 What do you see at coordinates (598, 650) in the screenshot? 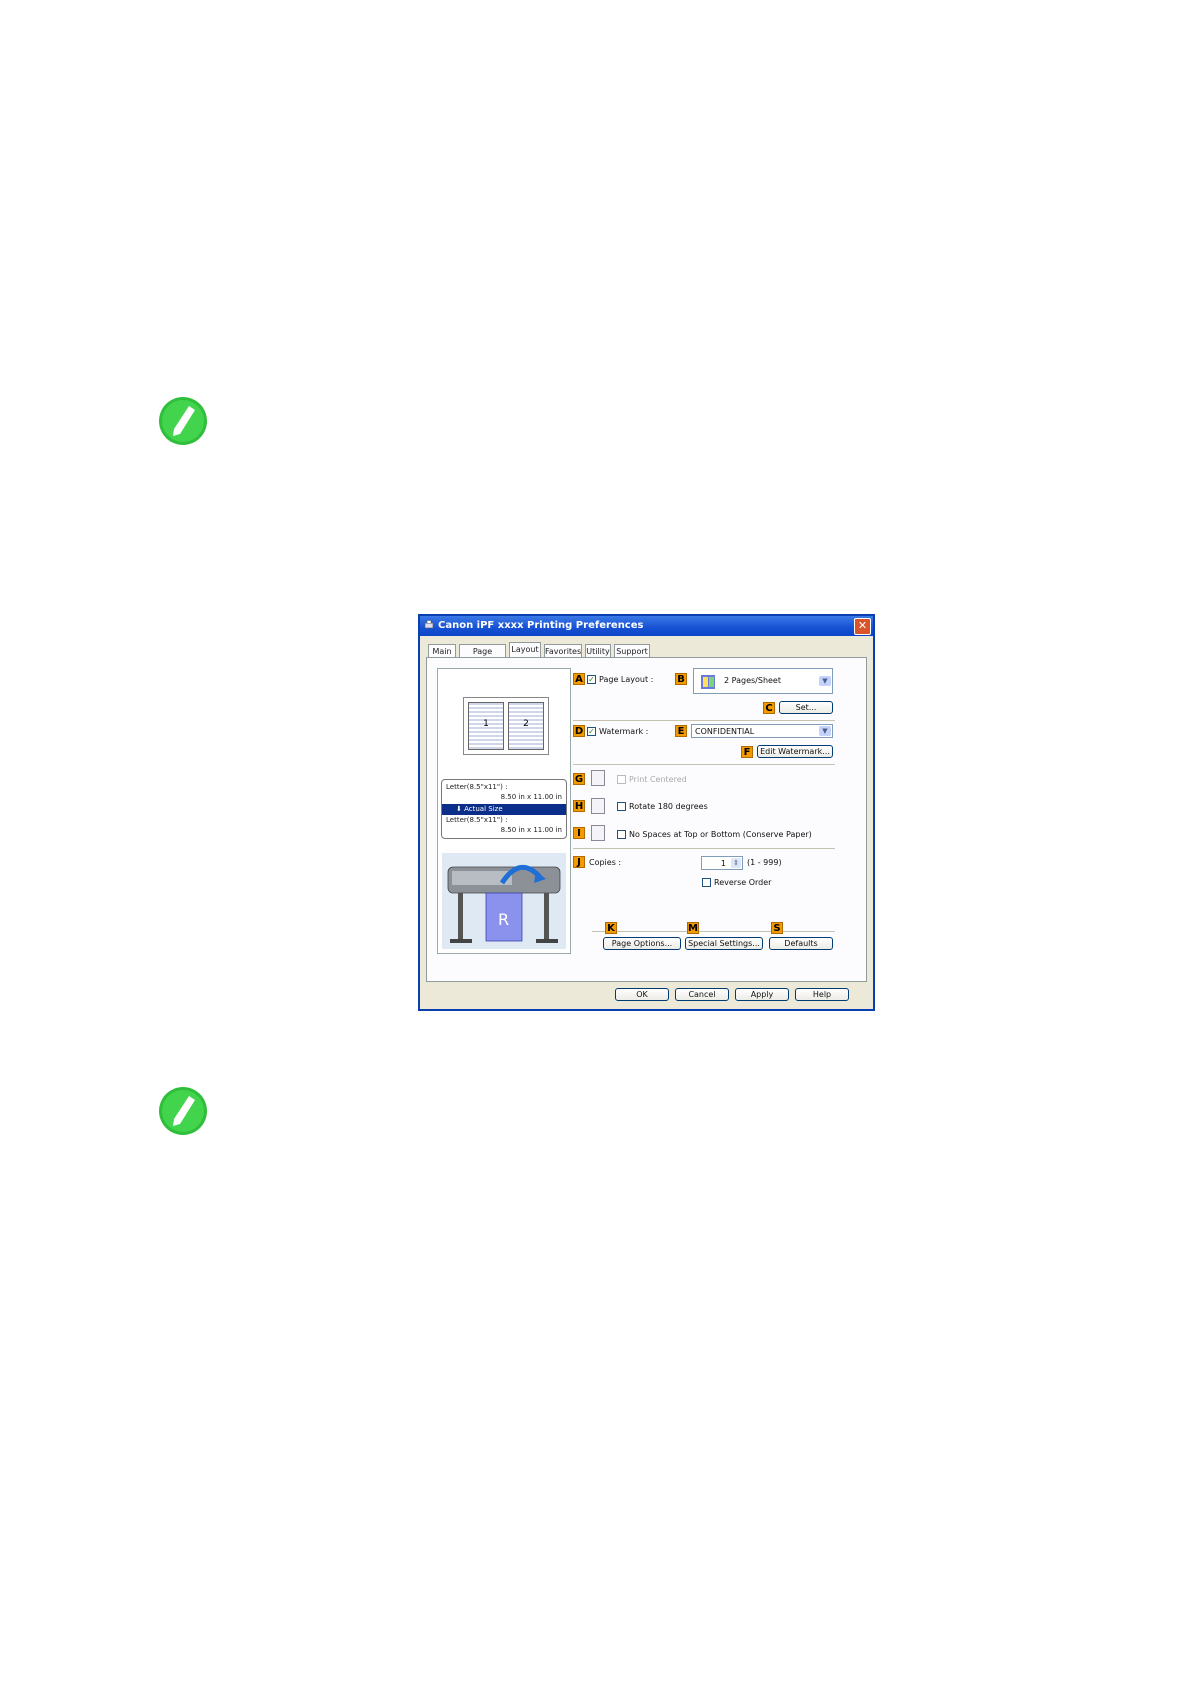
I see `tab-utility: Utility` at bounding box center [598, 650].